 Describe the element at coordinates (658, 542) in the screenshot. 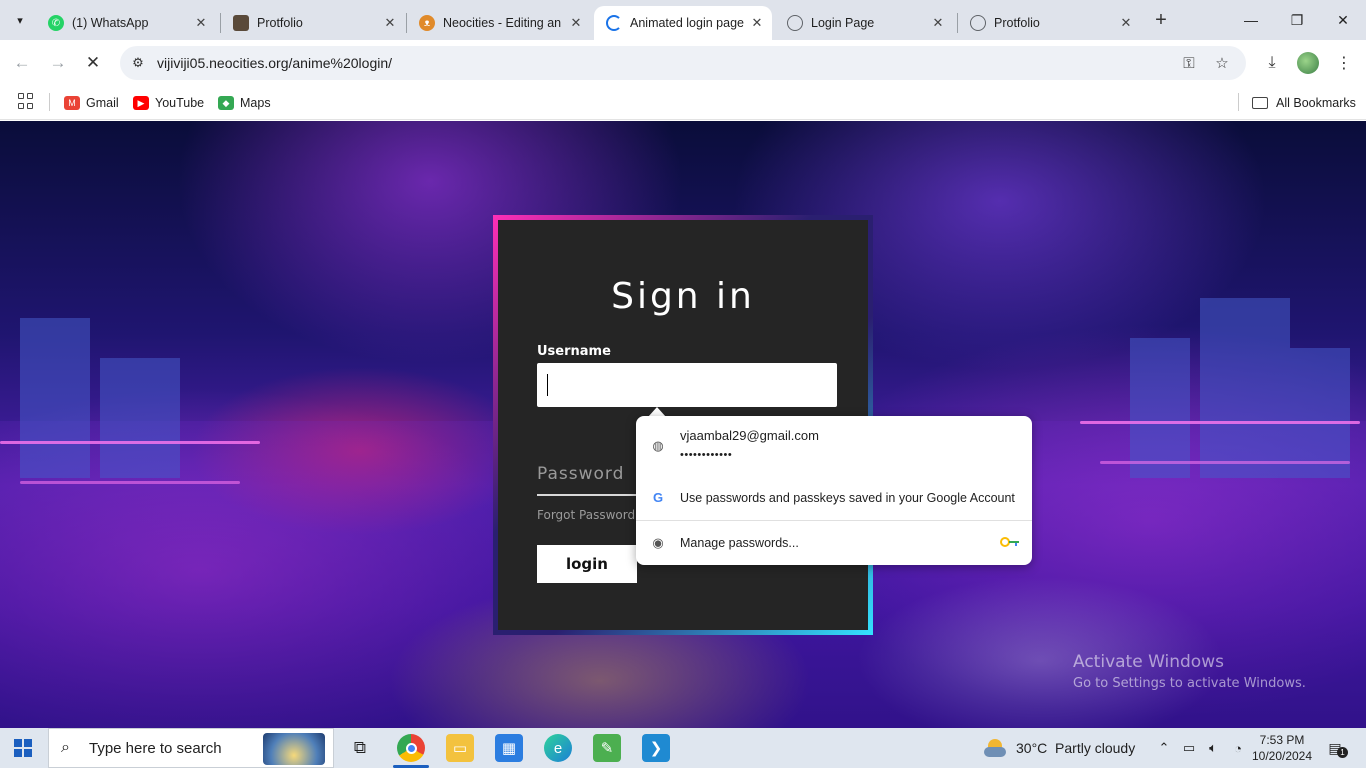

I see `chrome-icon: ◉` at that location.